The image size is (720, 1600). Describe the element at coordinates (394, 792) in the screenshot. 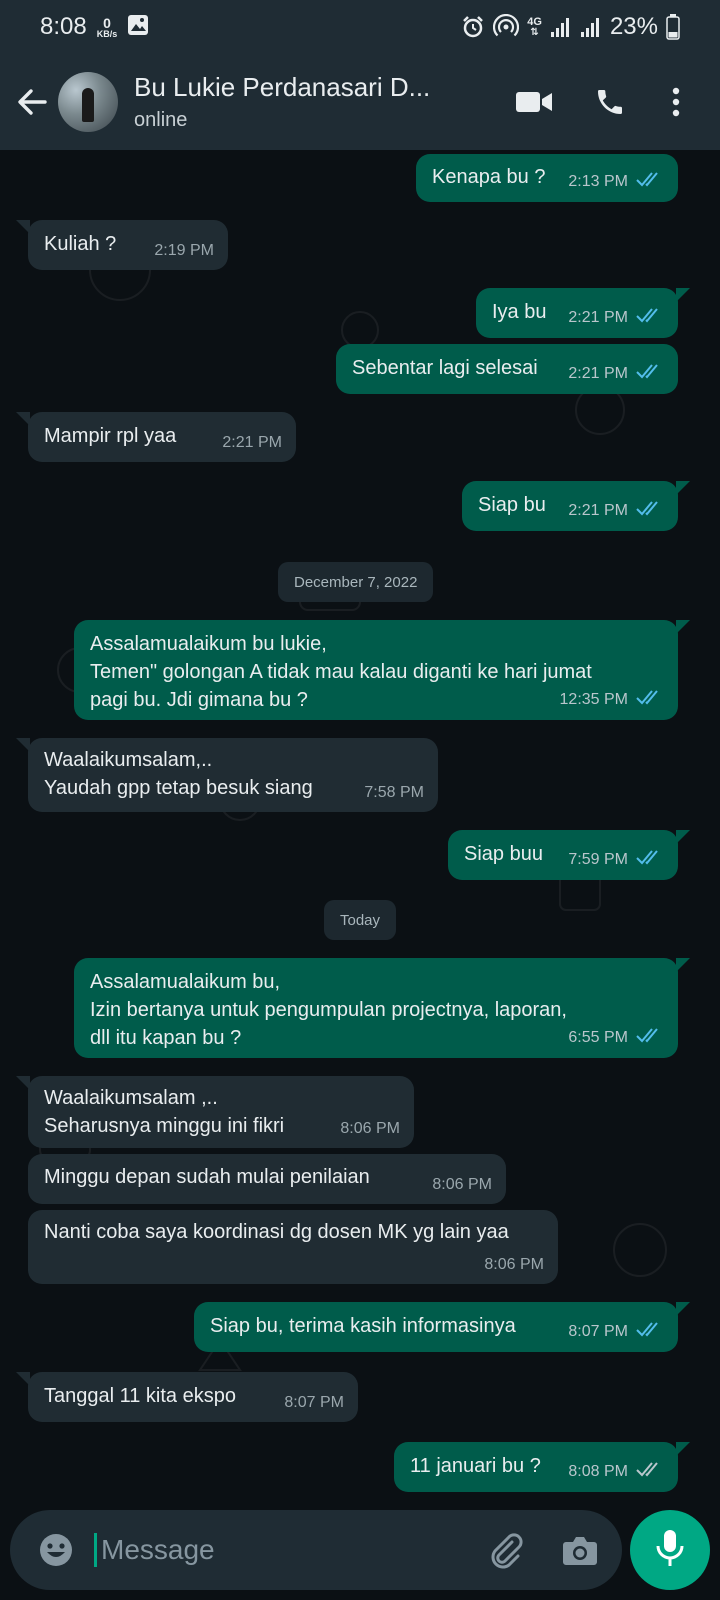

I see `message-time: 7:58 PM` at that location.